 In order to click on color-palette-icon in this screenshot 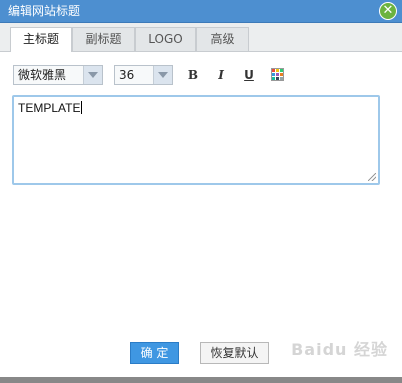, I will do `click(277, 74)`.